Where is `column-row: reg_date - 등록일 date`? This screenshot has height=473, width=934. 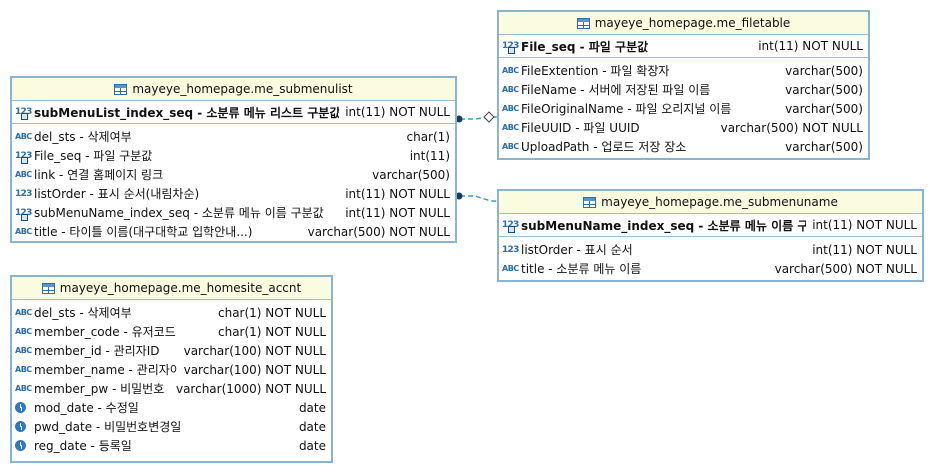 column-row: reg_date - 등록일 date is located at coordinates (171, 445).